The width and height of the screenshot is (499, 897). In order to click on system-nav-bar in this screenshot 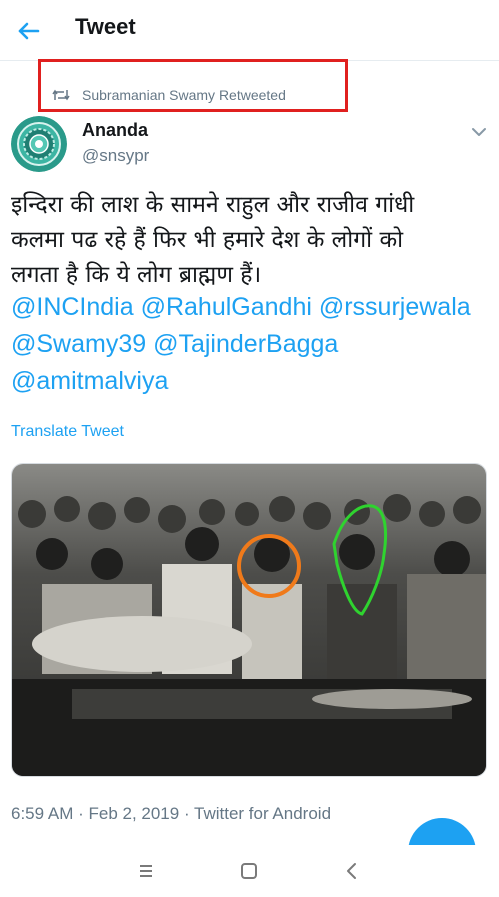, I will do `click(249, 871)`.